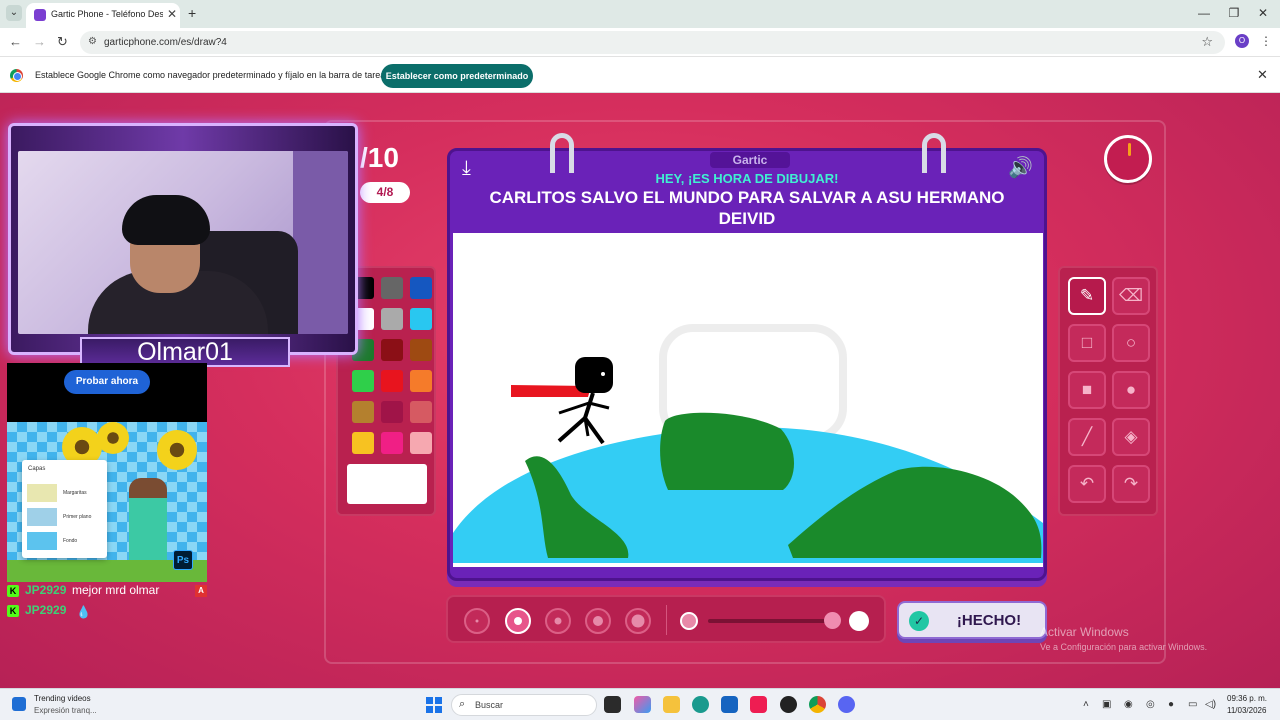  I want to click on news-title: Trending videos, so click(62, 698).